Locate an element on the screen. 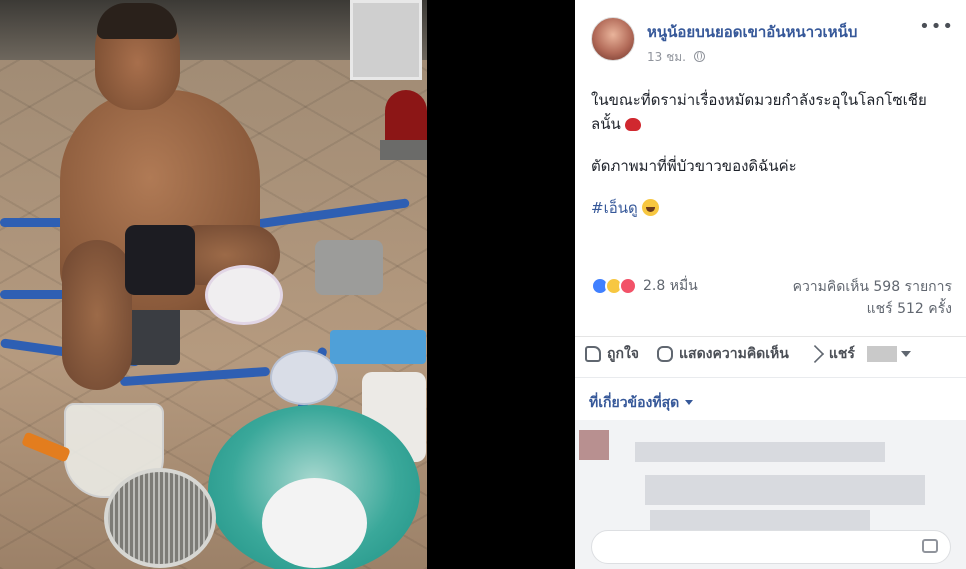 The height and width of the screenshot is (569, 966). comment-filter-dropdown: ที่เกี่ยวข้องที่สุด is located at coordinates (641, 403).